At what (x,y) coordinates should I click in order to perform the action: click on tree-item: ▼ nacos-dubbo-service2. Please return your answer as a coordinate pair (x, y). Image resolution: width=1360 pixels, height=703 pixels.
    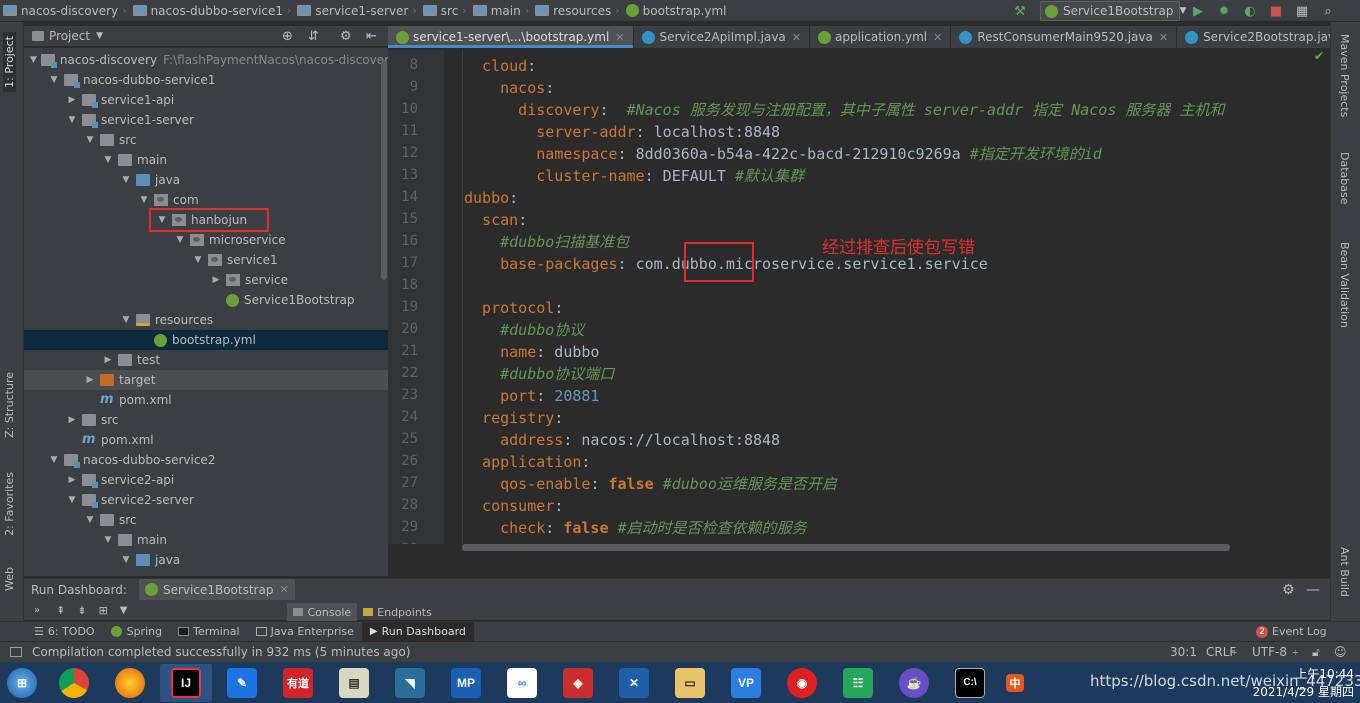
    Looking at the image, I should click on (206, 460).